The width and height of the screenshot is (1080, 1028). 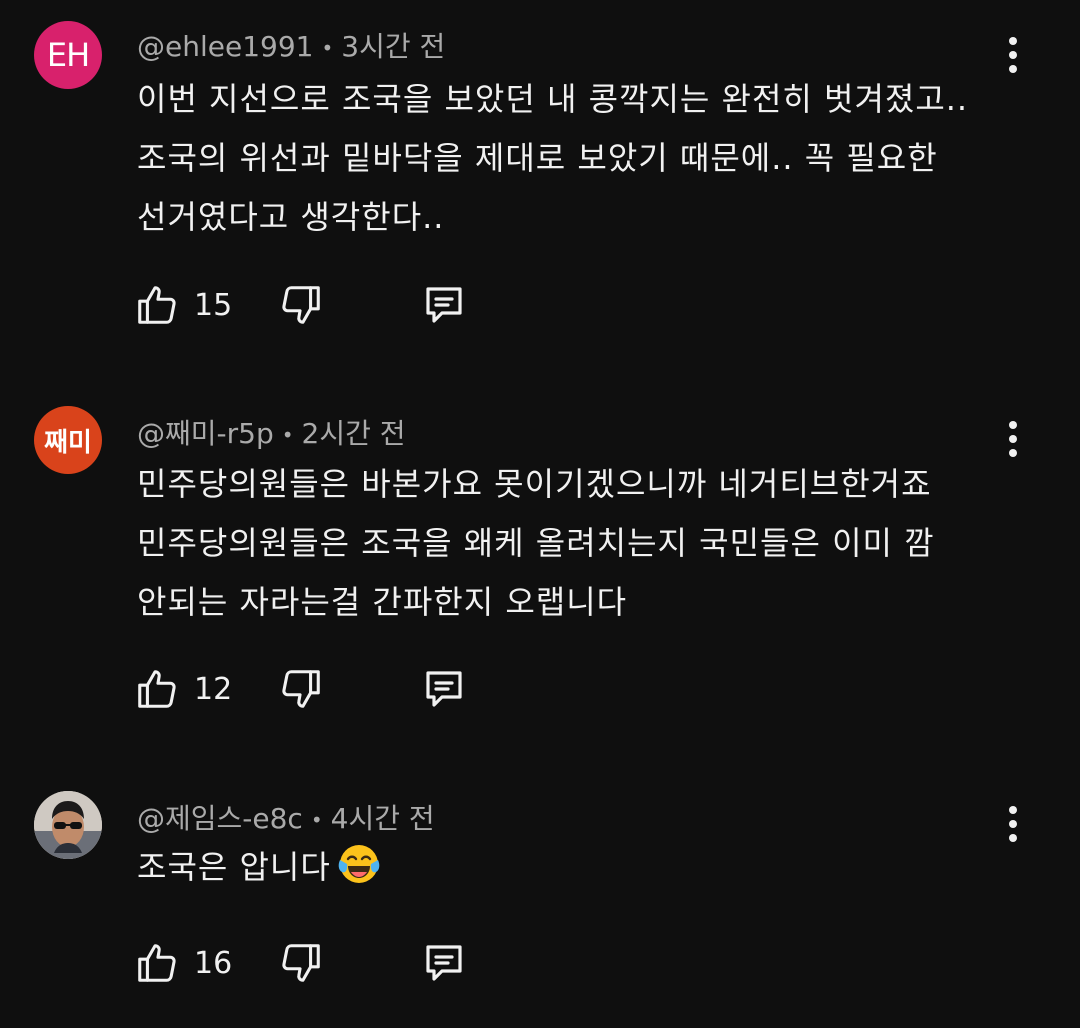 I want to click on avatar: EH, so click(x=68, y=55).